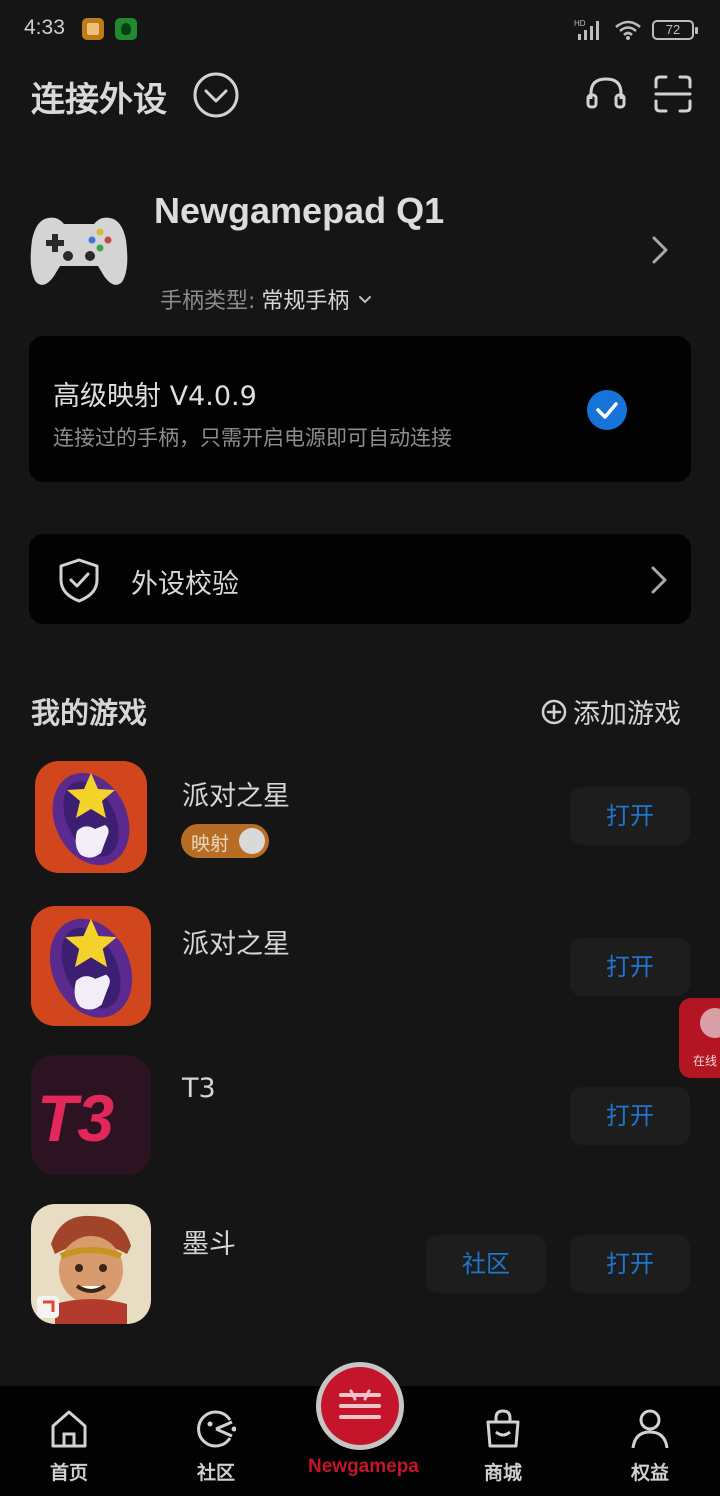  I want to click on gamepad-type-value: 常规手柄, so click(305, 301).